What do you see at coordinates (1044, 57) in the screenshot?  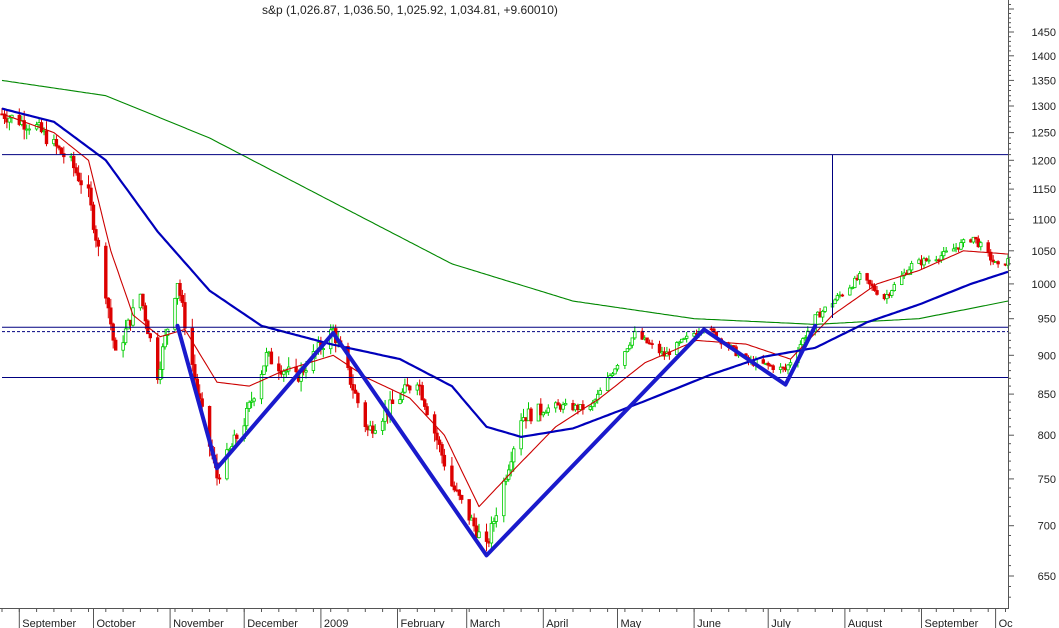 I see `y-tick-label: 1400` at bounding box center [1044, 57].